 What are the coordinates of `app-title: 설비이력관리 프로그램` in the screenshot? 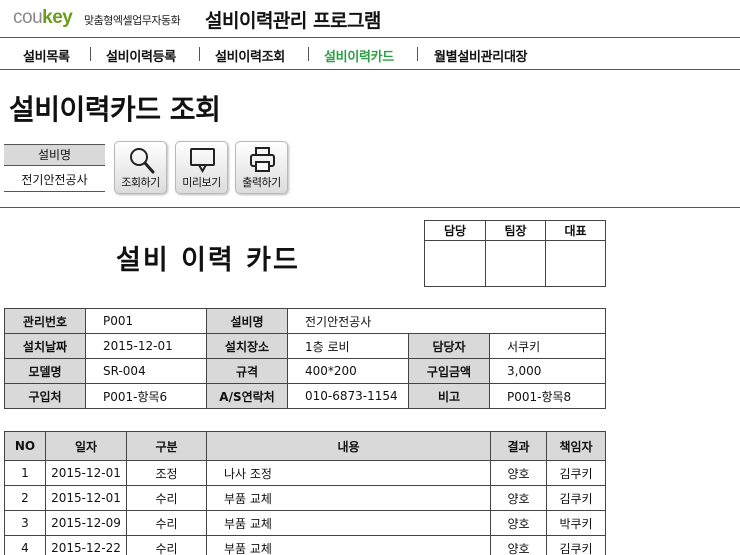 It's located at (293, 21).